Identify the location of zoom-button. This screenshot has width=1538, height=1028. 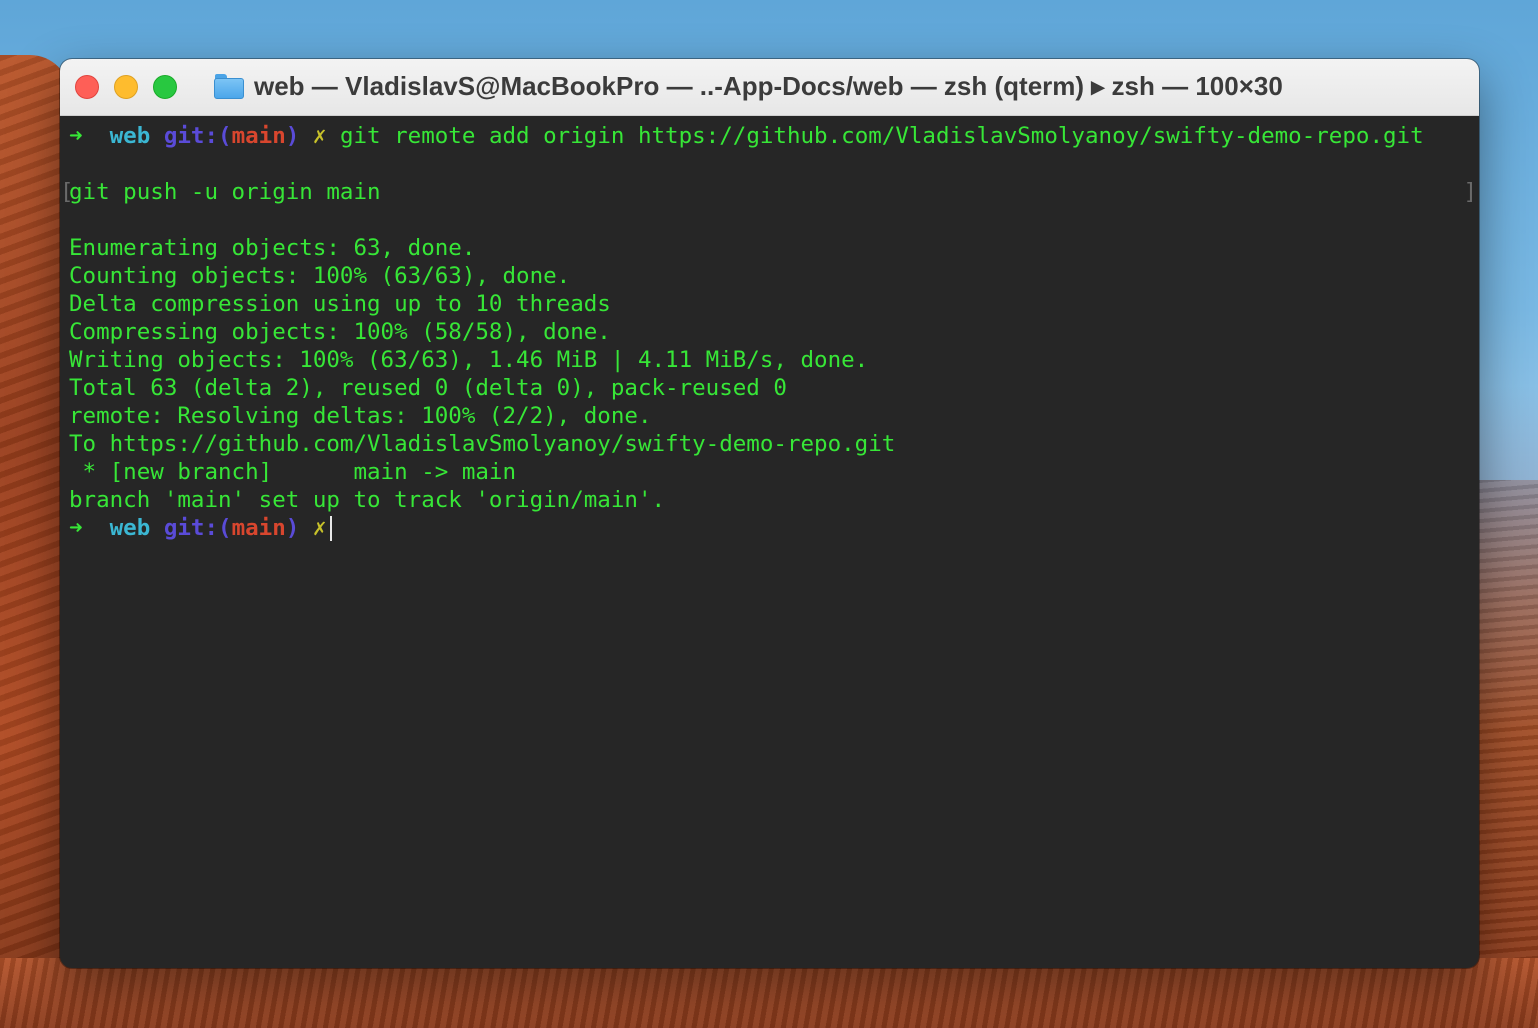
(165, 87).